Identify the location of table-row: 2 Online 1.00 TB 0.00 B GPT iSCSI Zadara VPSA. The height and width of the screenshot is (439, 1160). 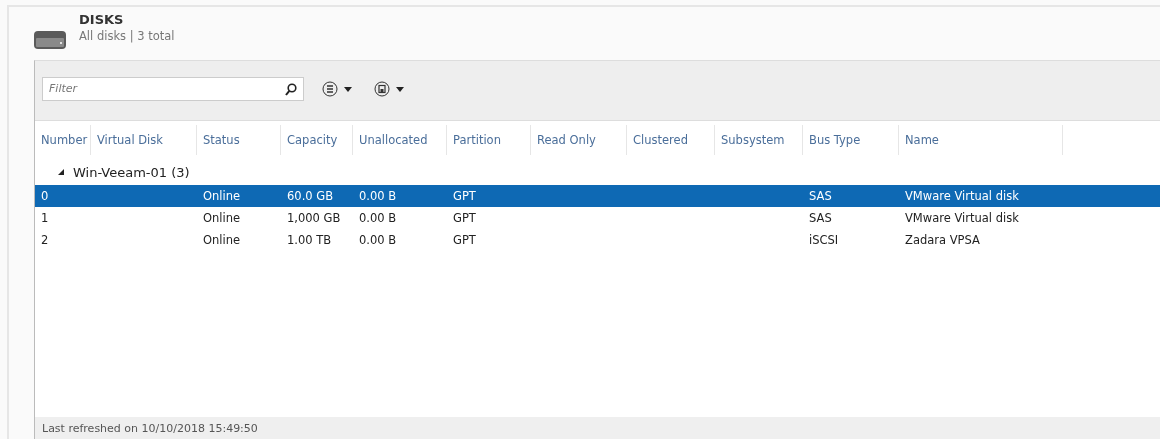
(597, 240).